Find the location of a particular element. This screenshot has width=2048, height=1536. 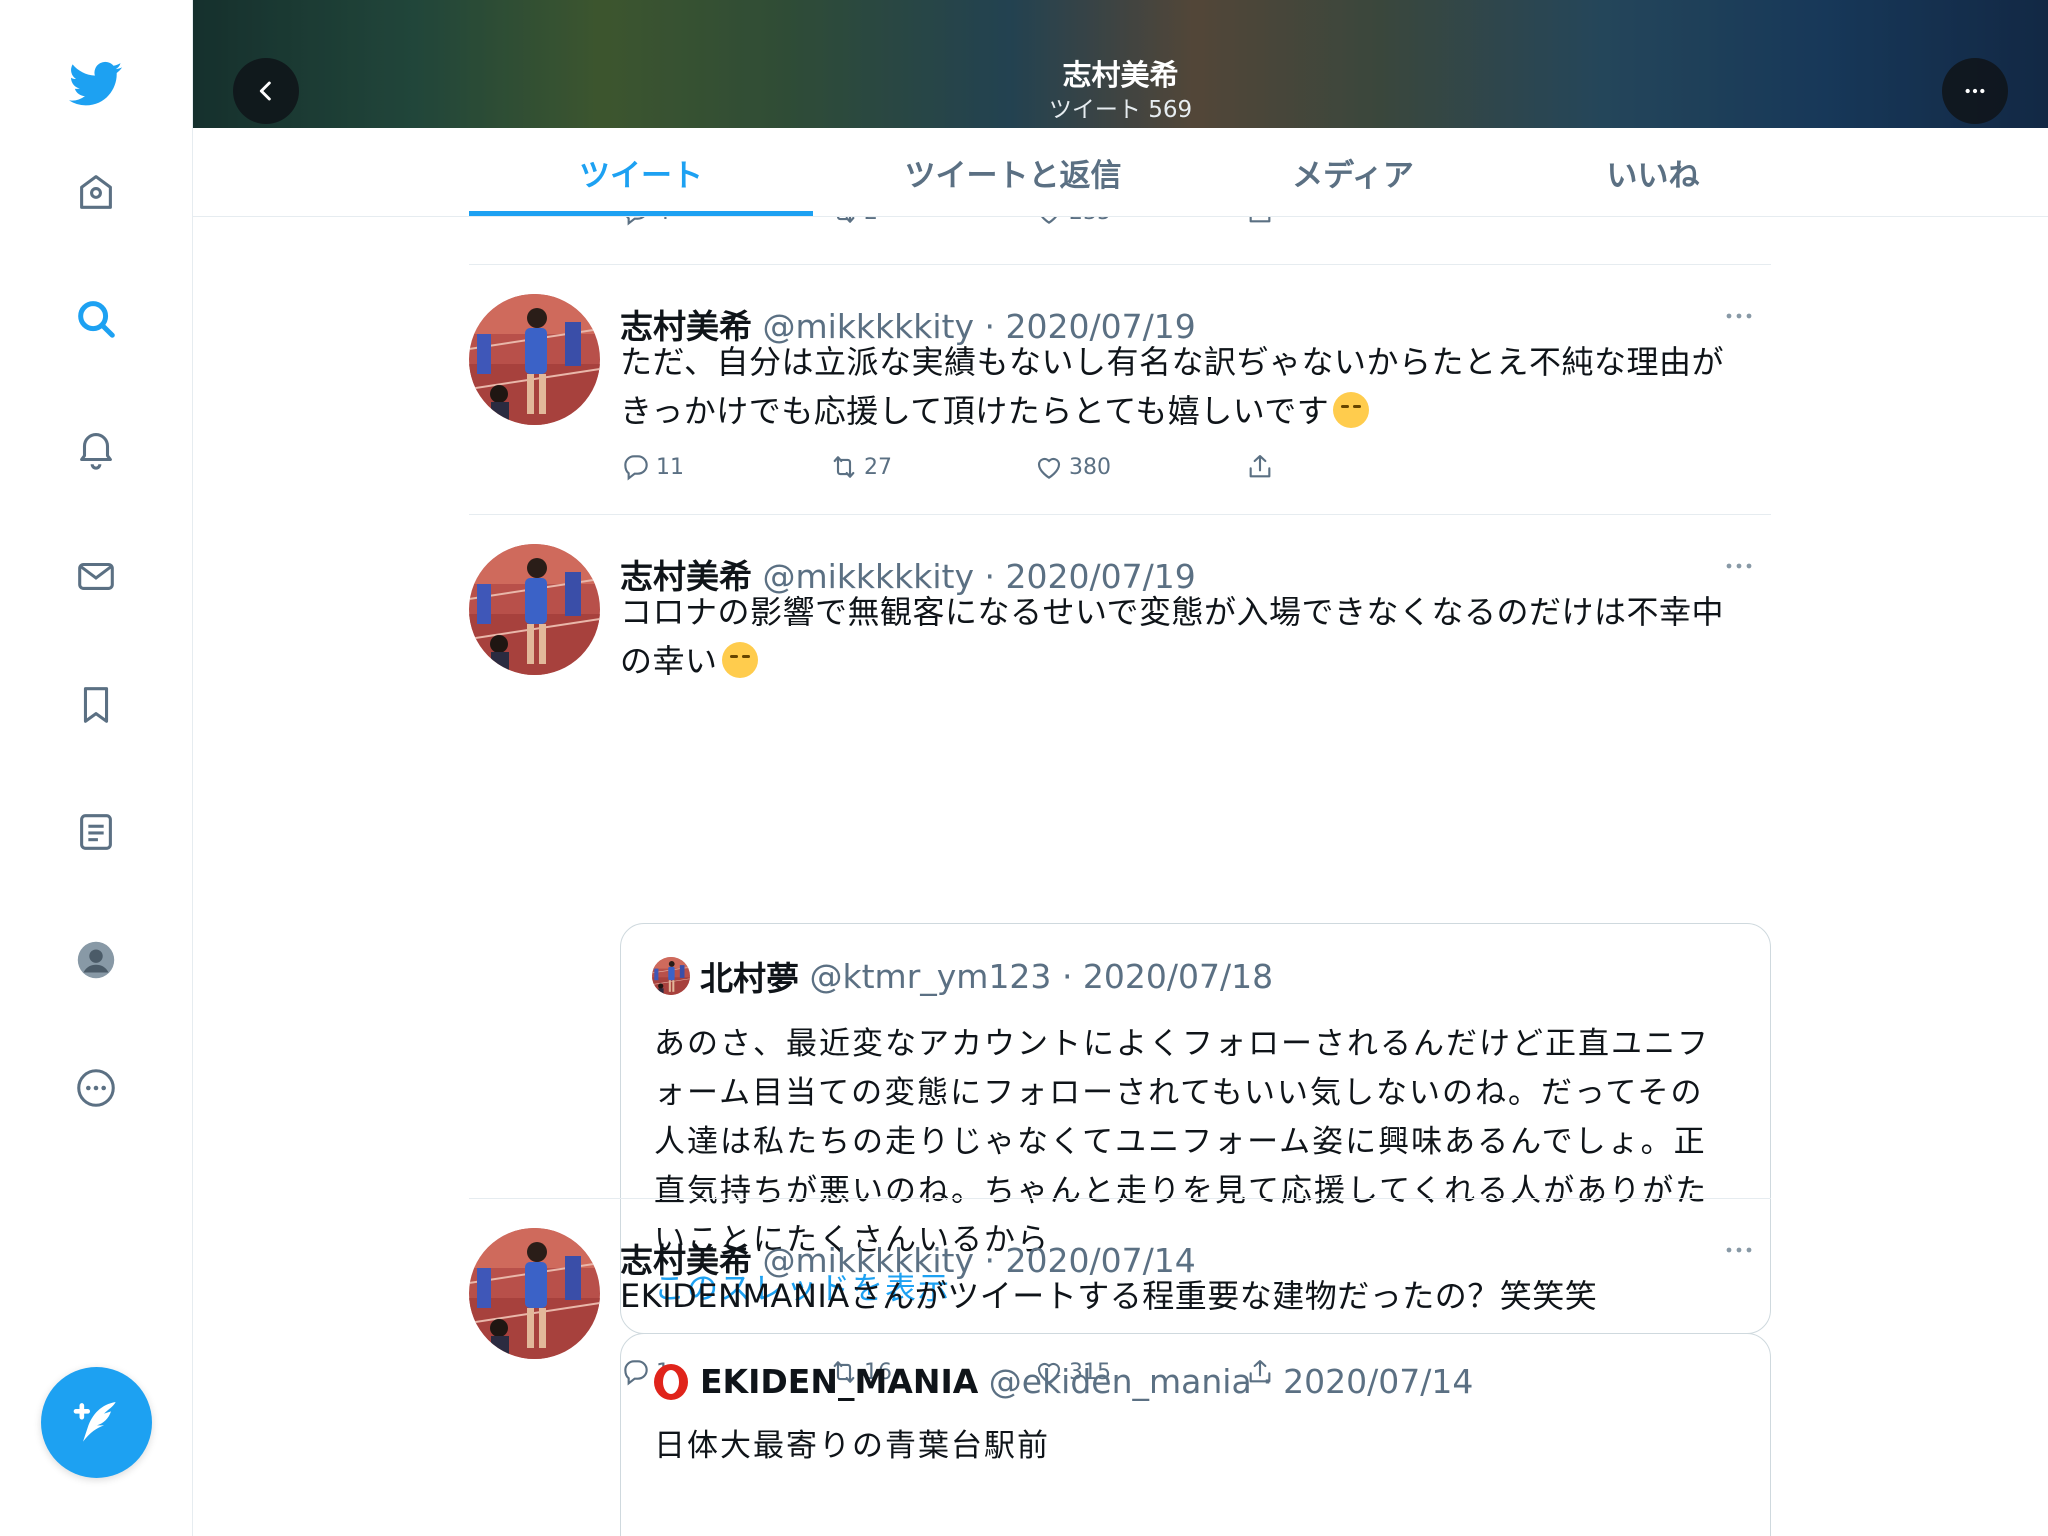

quoted-user-avatar is located at coordinates (671, 976).